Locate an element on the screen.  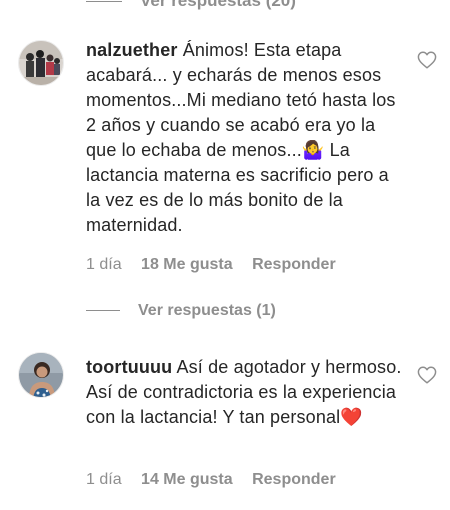
view-replies-link: Ver respuestas (1) is located at coordinates (181, 311).